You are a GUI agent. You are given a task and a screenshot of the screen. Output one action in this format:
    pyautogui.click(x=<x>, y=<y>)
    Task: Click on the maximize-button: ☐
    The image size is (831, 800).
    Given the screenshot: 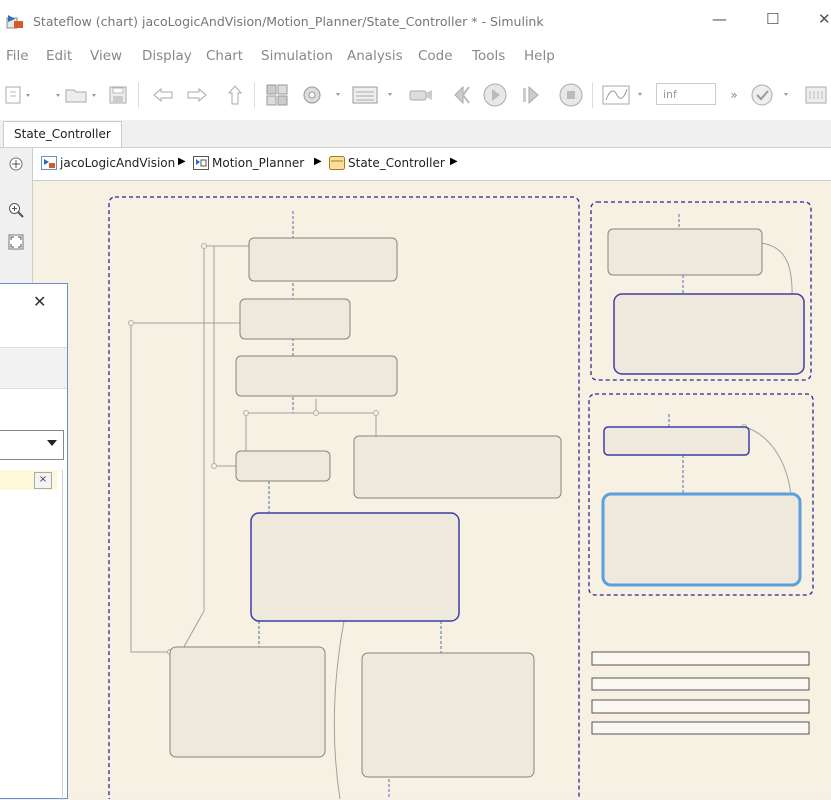 What is the action you would take?
    pyautogui.click(x=772, y=19)
    